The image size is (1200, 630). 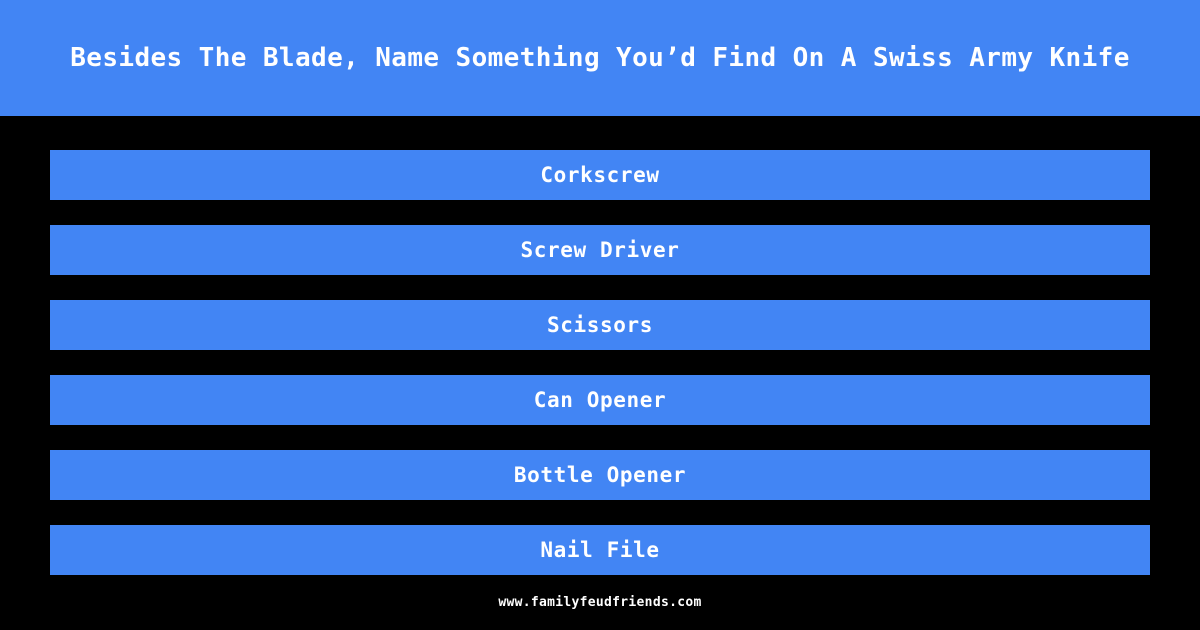 I want to click on answer-row-6: Nail File, so click(x=600, y=550).